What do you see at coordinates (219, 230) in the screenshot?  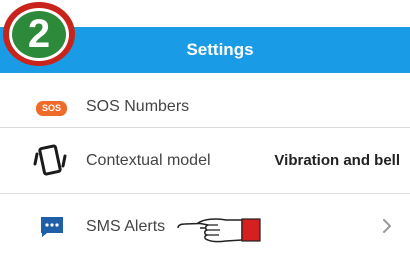 I see `pointing-hand-icon` at bounding box center [219, 230].